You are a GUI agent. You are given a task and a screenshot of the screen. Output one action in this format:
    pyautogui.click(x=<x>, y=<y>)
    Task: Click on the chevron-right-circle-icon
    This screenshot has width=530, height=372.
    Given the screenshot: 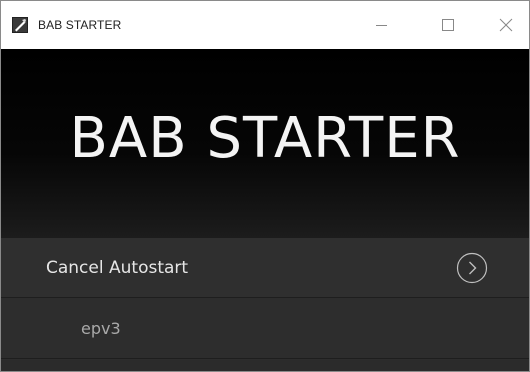 What is the action you would take?
    pyautogui.click(x=472, y=268)
    